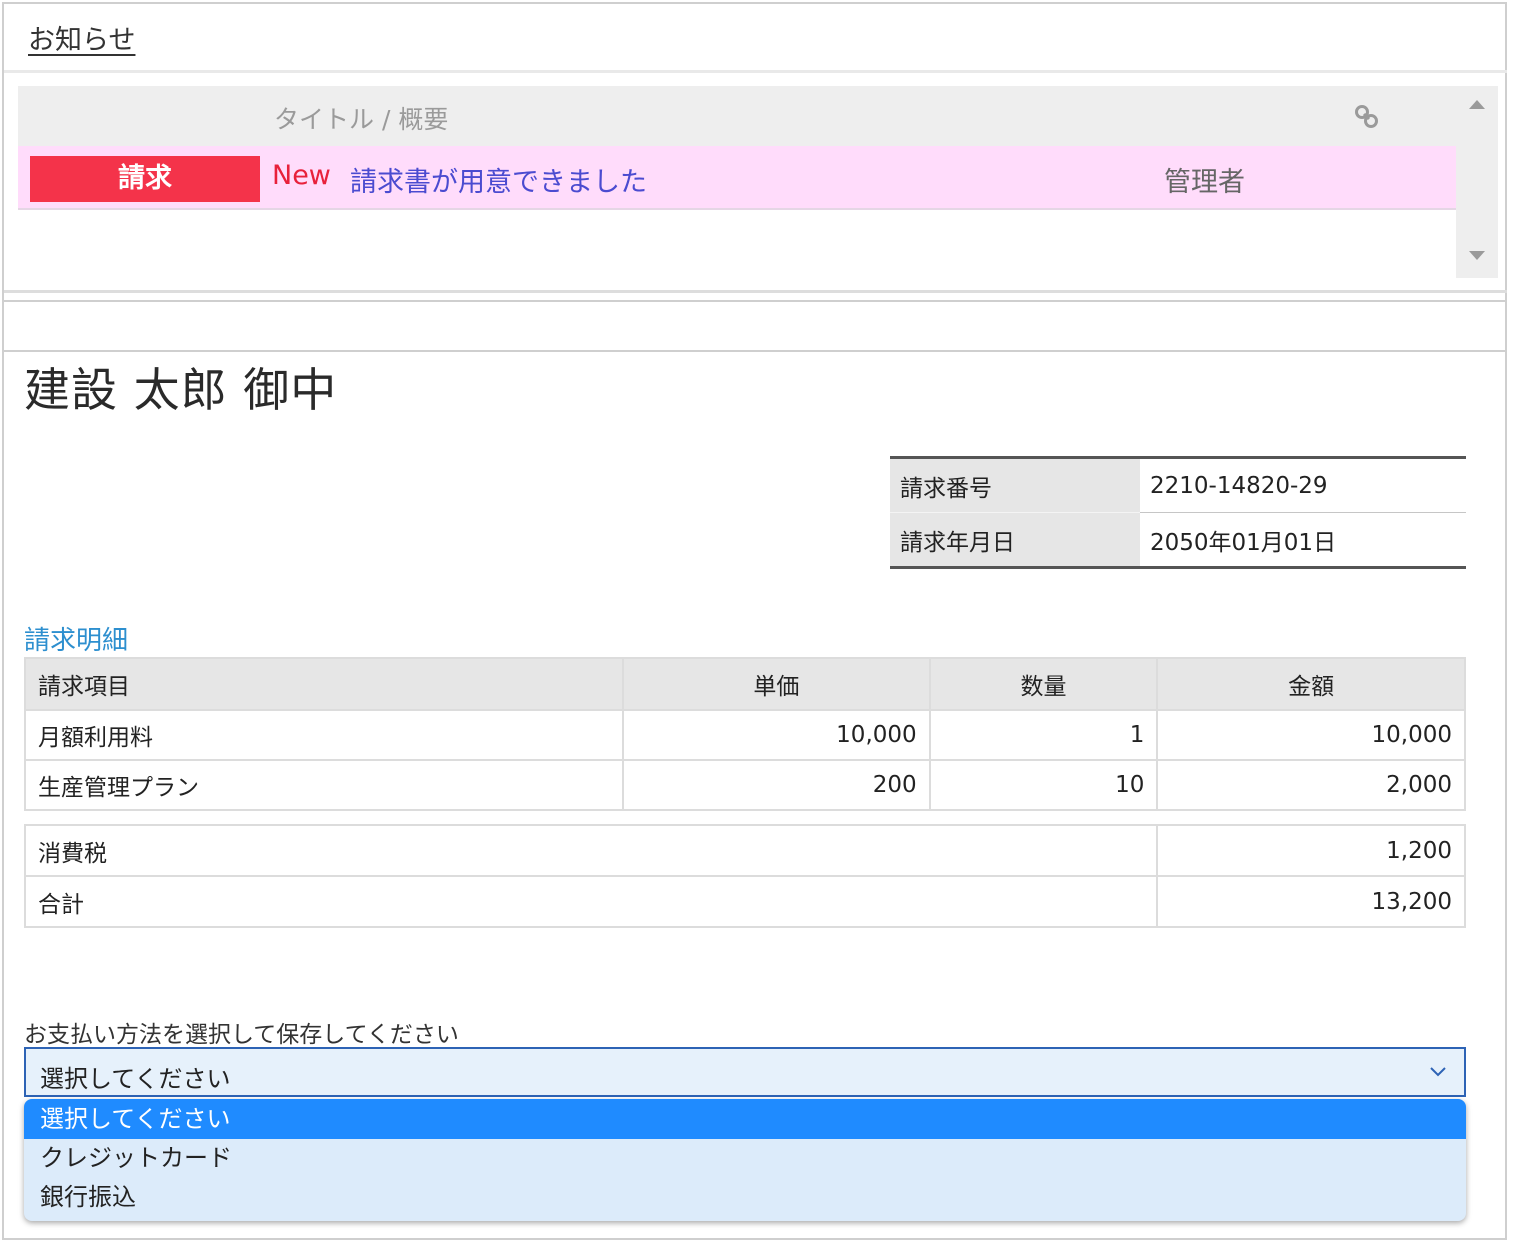 The image size is (1513, 1246). What do you see at coordinates (1239, 485) in the screenshot?
I see `invoice-number-value: 2210-14820-29` at bounding box center [1239, 485].